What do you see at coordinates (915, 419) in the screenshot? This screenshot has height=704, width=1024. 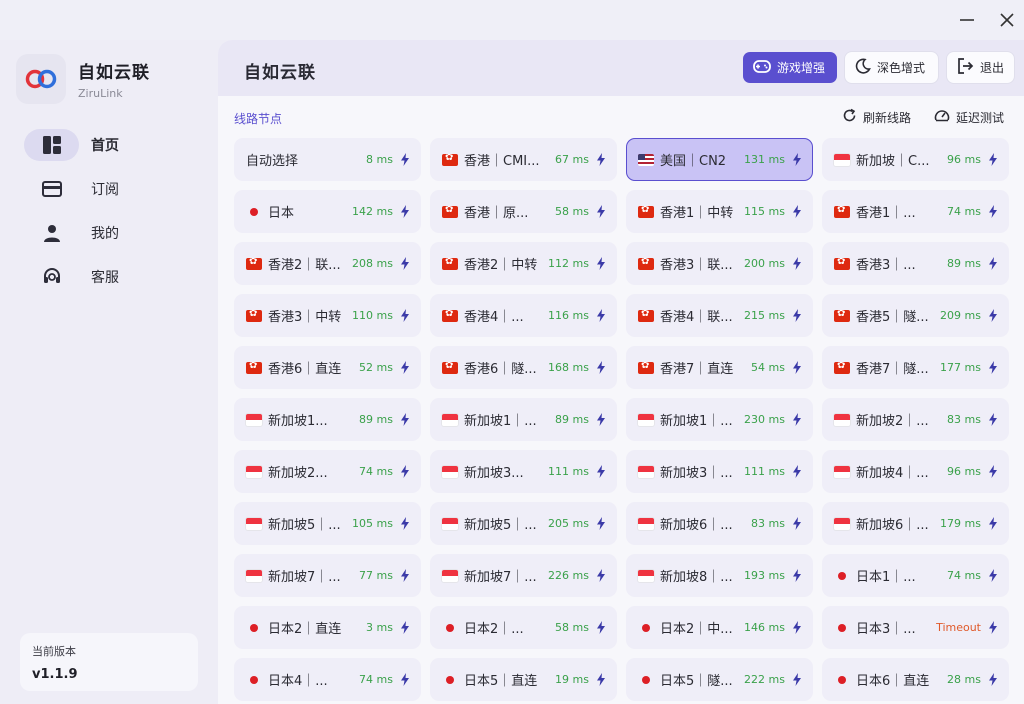 I see `node-item: 新加坡2｜... 83 ms` at bounding box center [915, 419].